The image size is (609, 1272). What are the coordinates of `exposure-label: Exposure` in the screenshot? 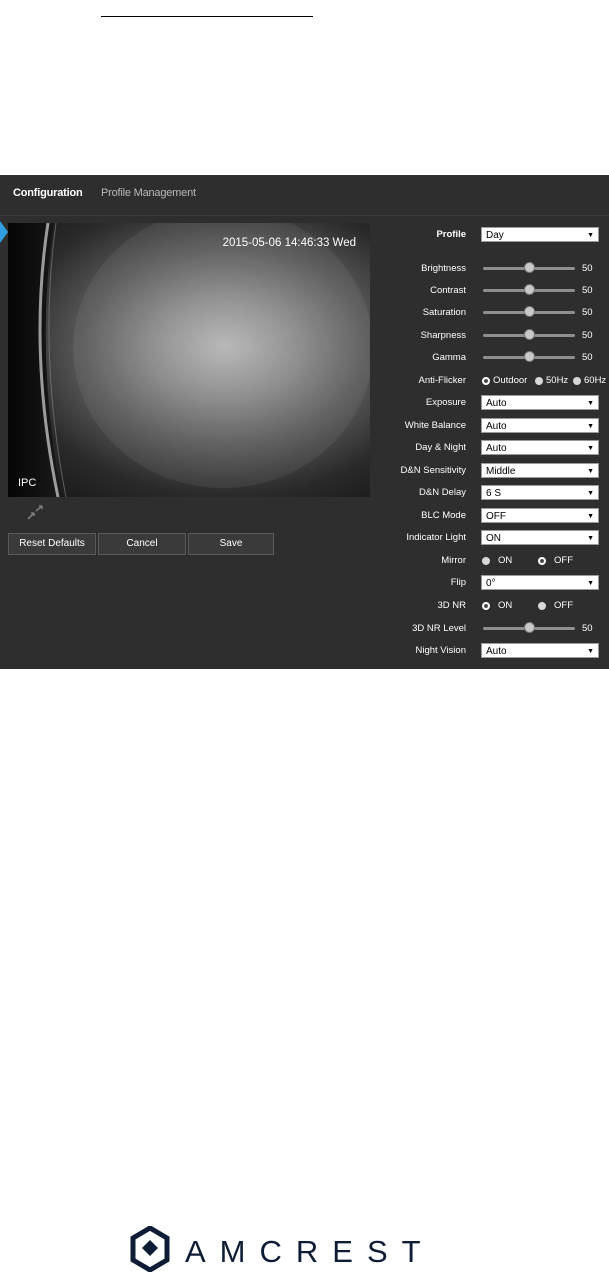 It's located at (445, 402).